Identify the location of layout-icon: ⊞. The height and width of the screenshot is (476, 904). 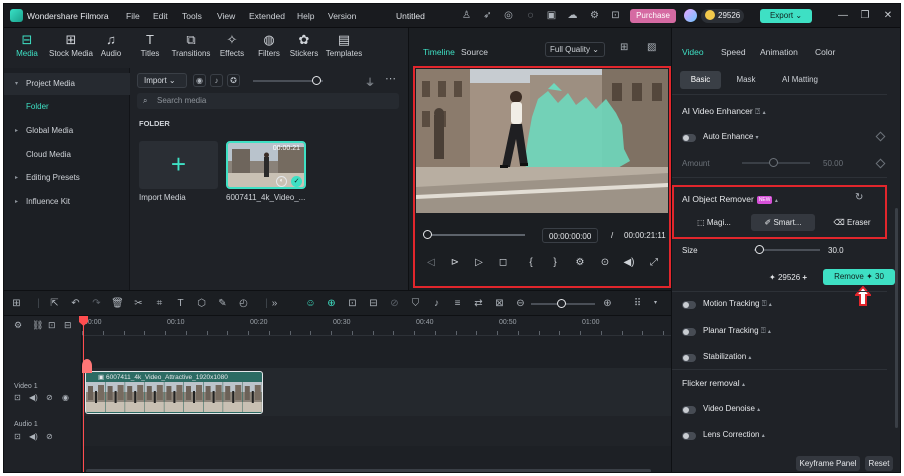
(16, 303).